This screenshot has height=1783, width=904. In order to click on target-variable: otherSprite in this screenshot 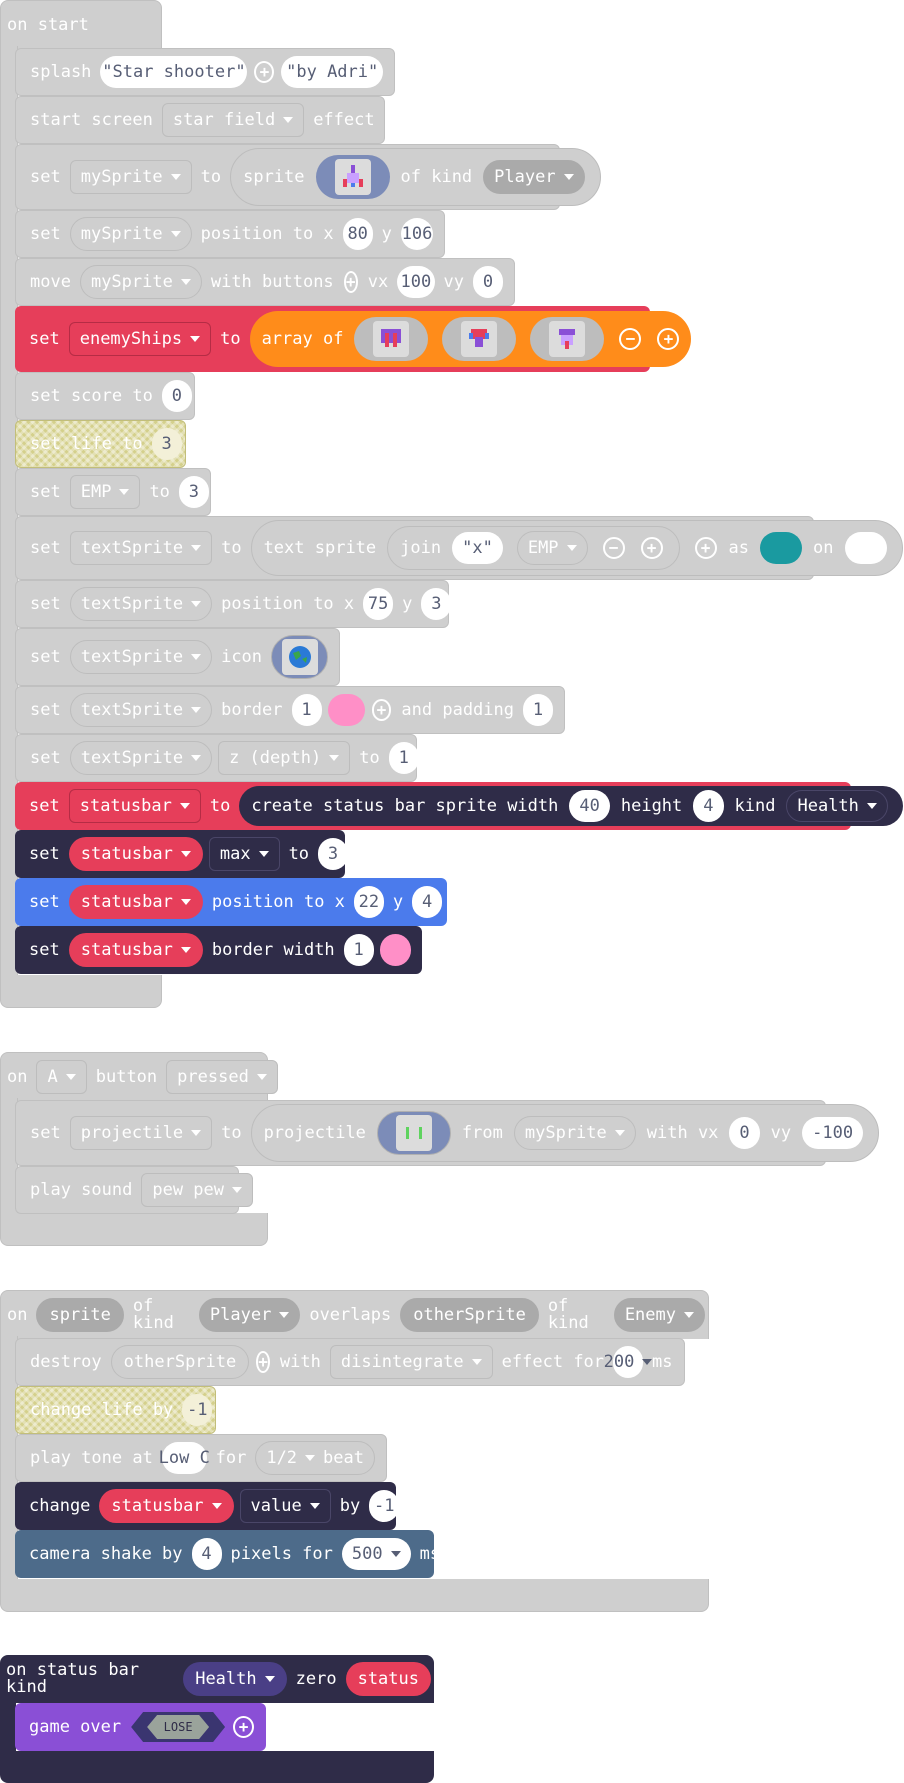, I will do `click(180, 1362)`.